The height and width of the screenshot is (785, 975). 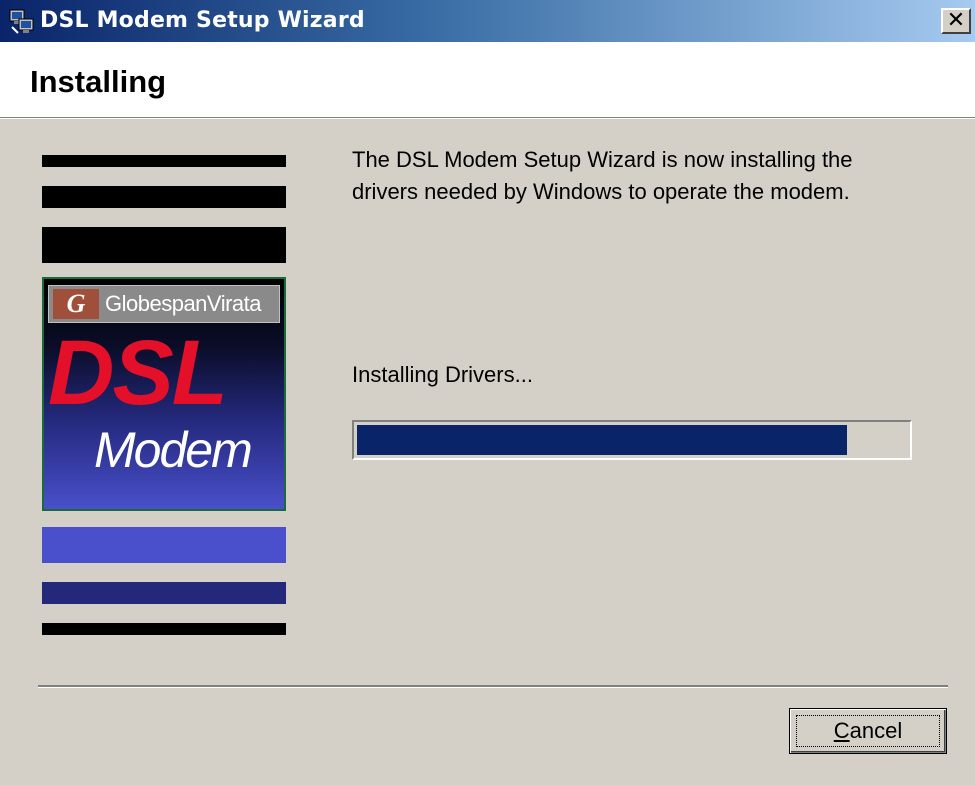 What do you see at coordinates (138, 373) in the screenshot?
I see `product-dsl-text: DSL` at bounding box center [138, 373].